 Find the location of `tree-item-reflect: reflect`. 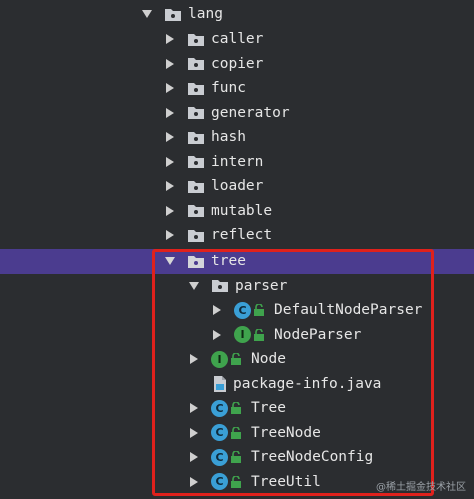

tree-item-reflect: reflect is located at coordinates (237, 235).